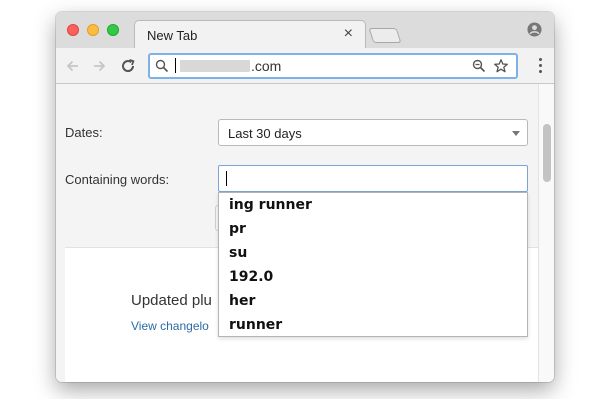 The width and height of the screenshot is (610, 399). What do you see at coordinates (373, 229) in the screenshot?
I see `suggestion-item: pr` at bounding box center [373, 229].